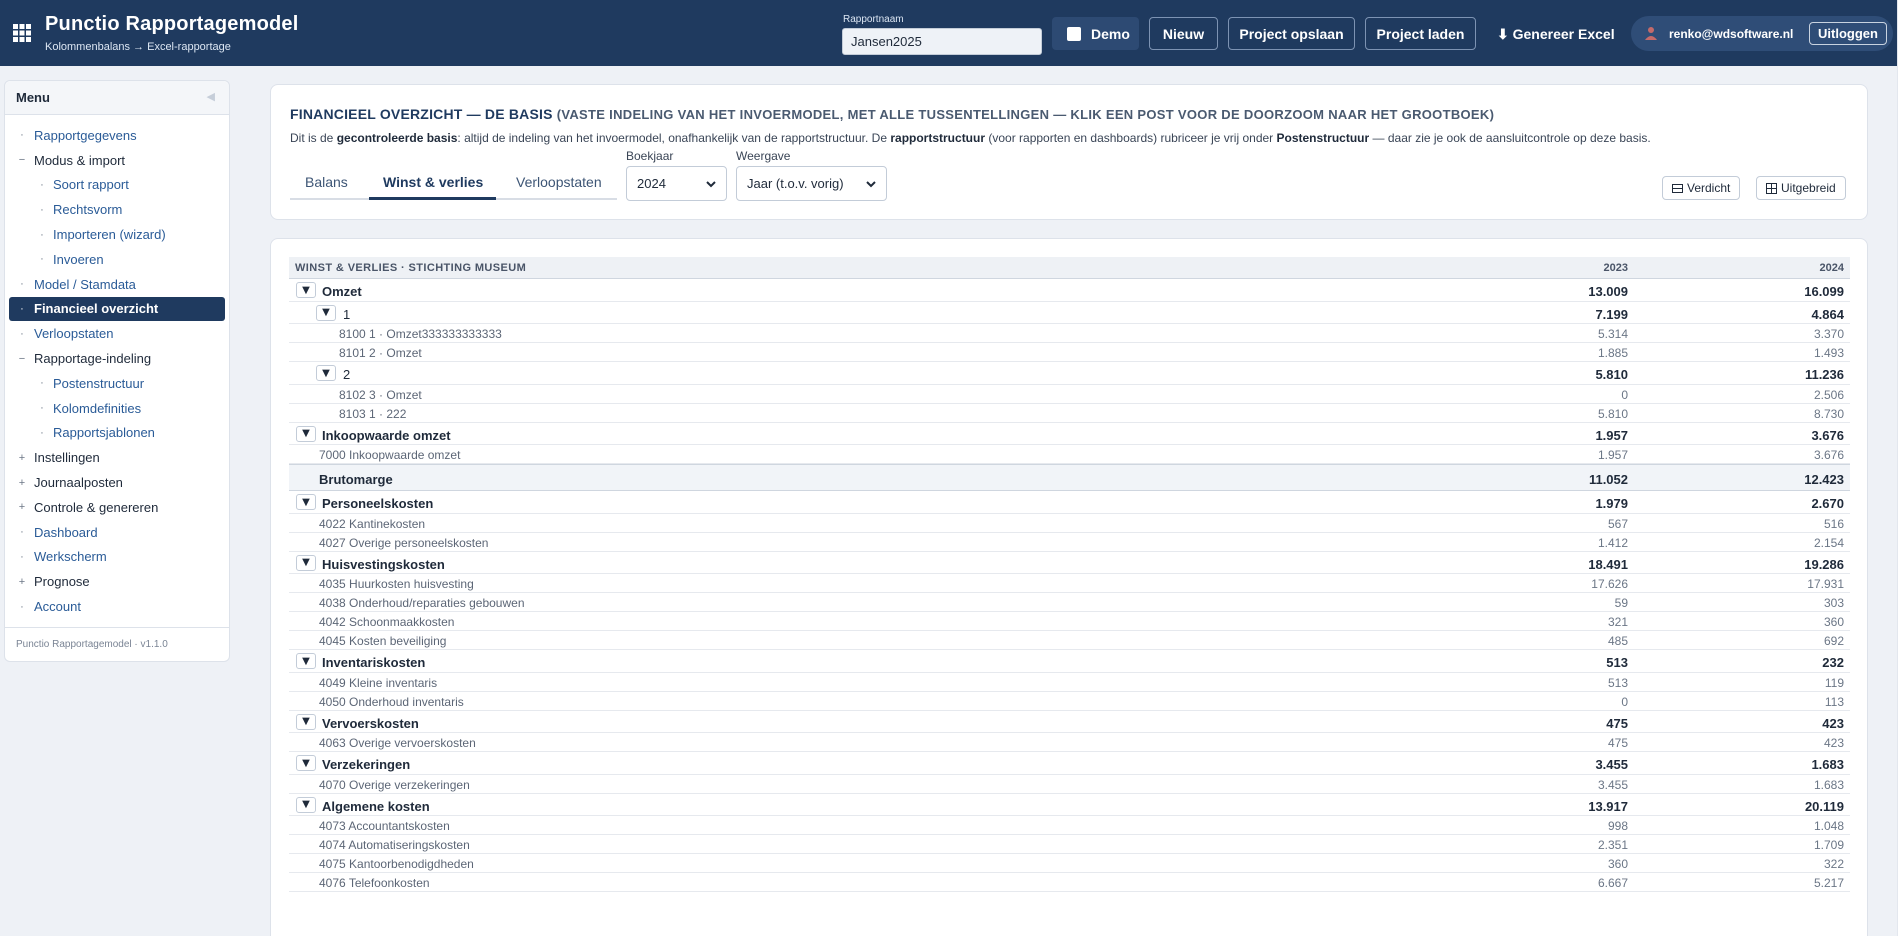 Image resolution: width=1904 pixels, height=936 pixels. What do you see at coordinates (1069, 290) in the screenshot?
I see `group-row: ▼ Omzet 13.009 16.099` at bounding box center [1069, 290].